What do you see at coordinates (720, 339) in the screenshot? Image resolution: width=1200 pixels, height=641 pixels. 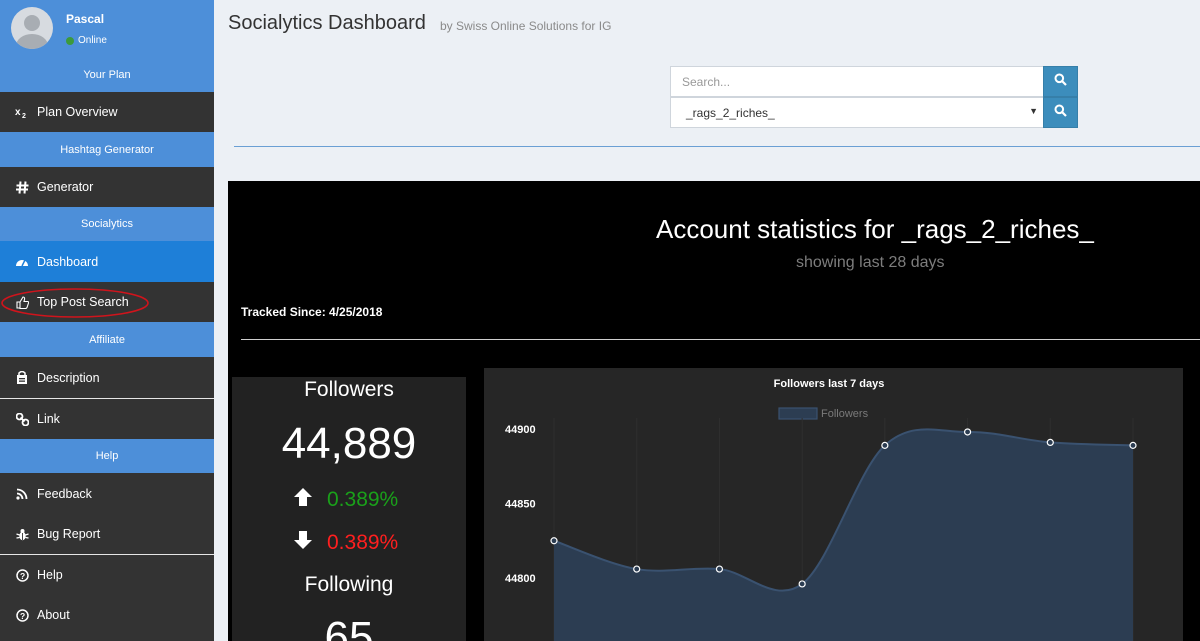 I see `stats-divider` at bounding box center [720, 339].